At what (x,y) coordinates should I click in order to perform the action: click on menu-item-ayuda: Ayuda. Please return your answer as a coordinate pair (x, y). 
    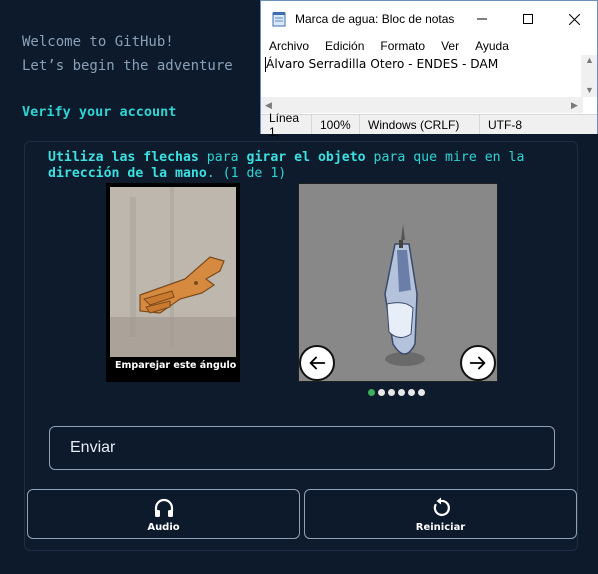
    Looking at the image, I should click on (492, 46).